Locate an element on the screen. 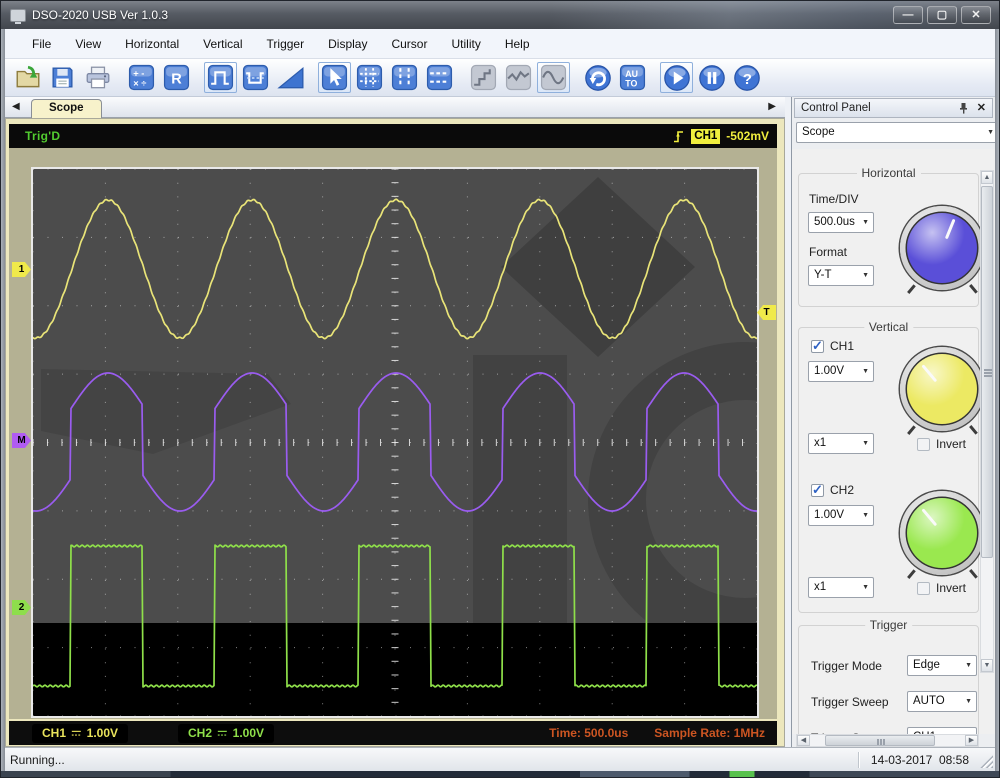 The width and height of the screenshot is (1000, 778). open-button is located at coordinates (27, 77).